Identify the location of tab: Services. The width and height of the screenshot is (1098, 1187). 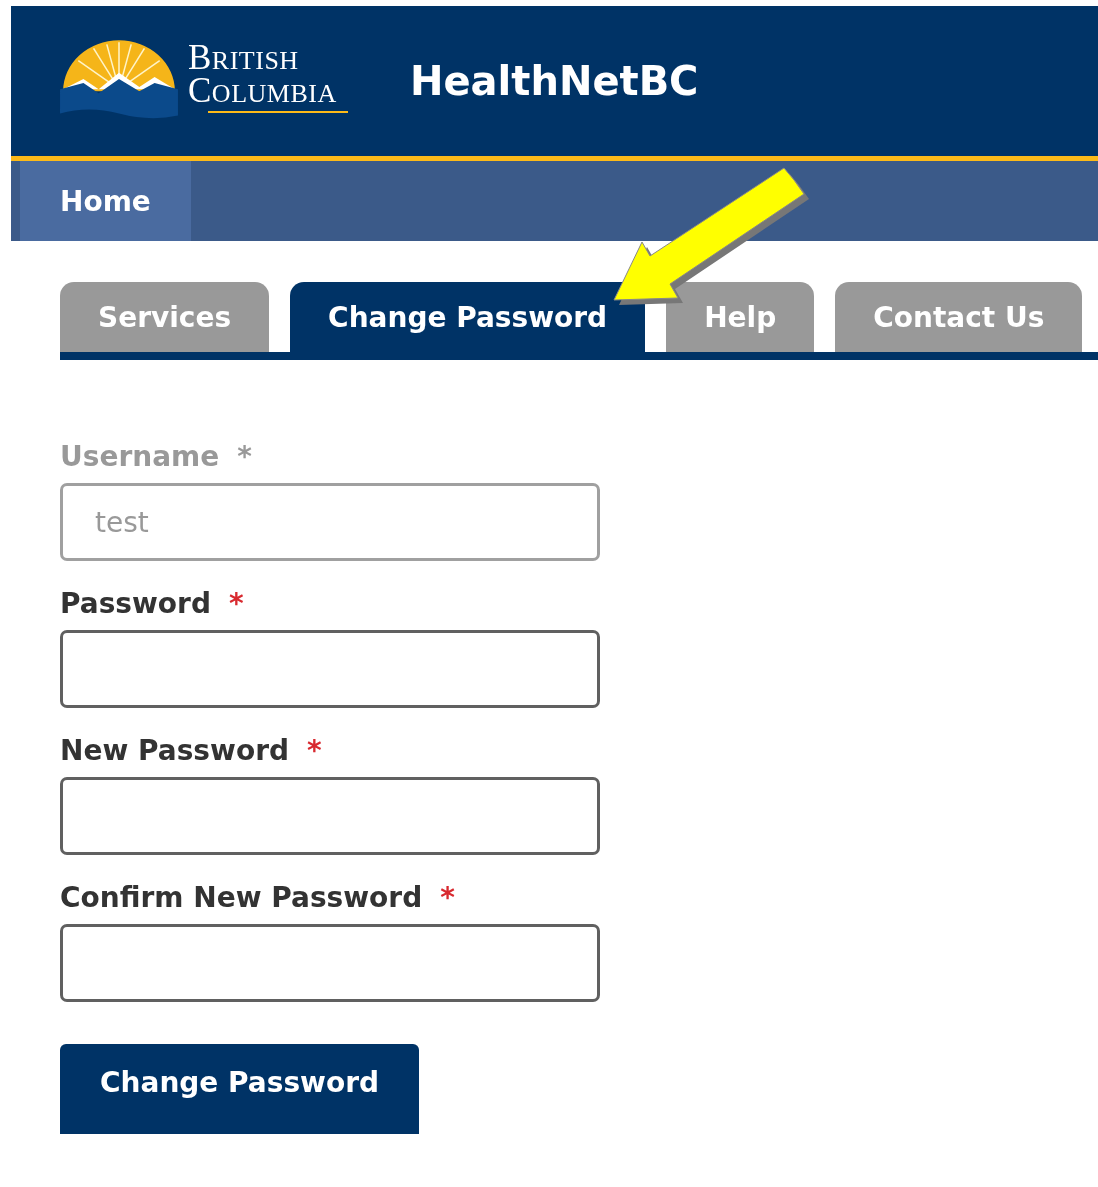
(165, 317).